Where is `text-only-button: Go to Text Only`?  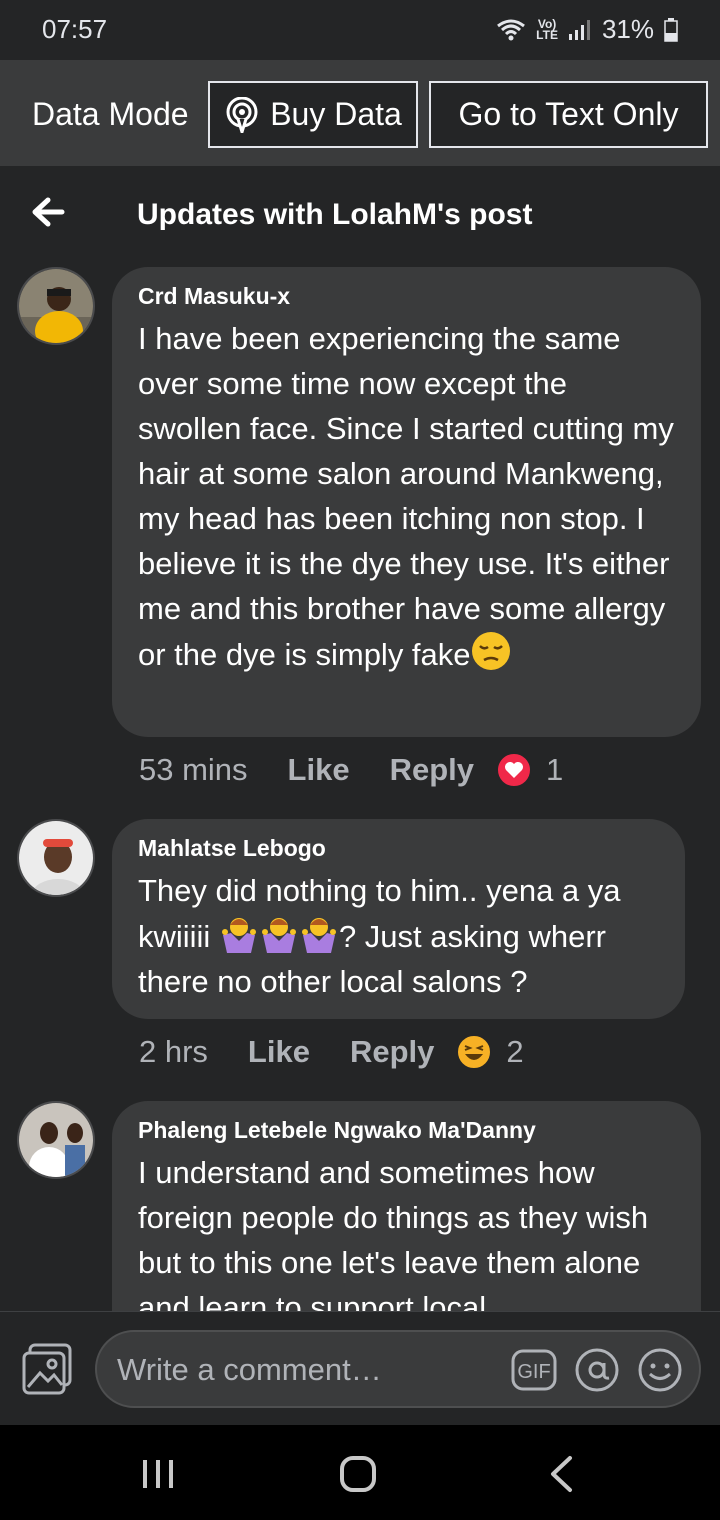
text-only-button: Go to Text Only is located at coordinates (568, 114).